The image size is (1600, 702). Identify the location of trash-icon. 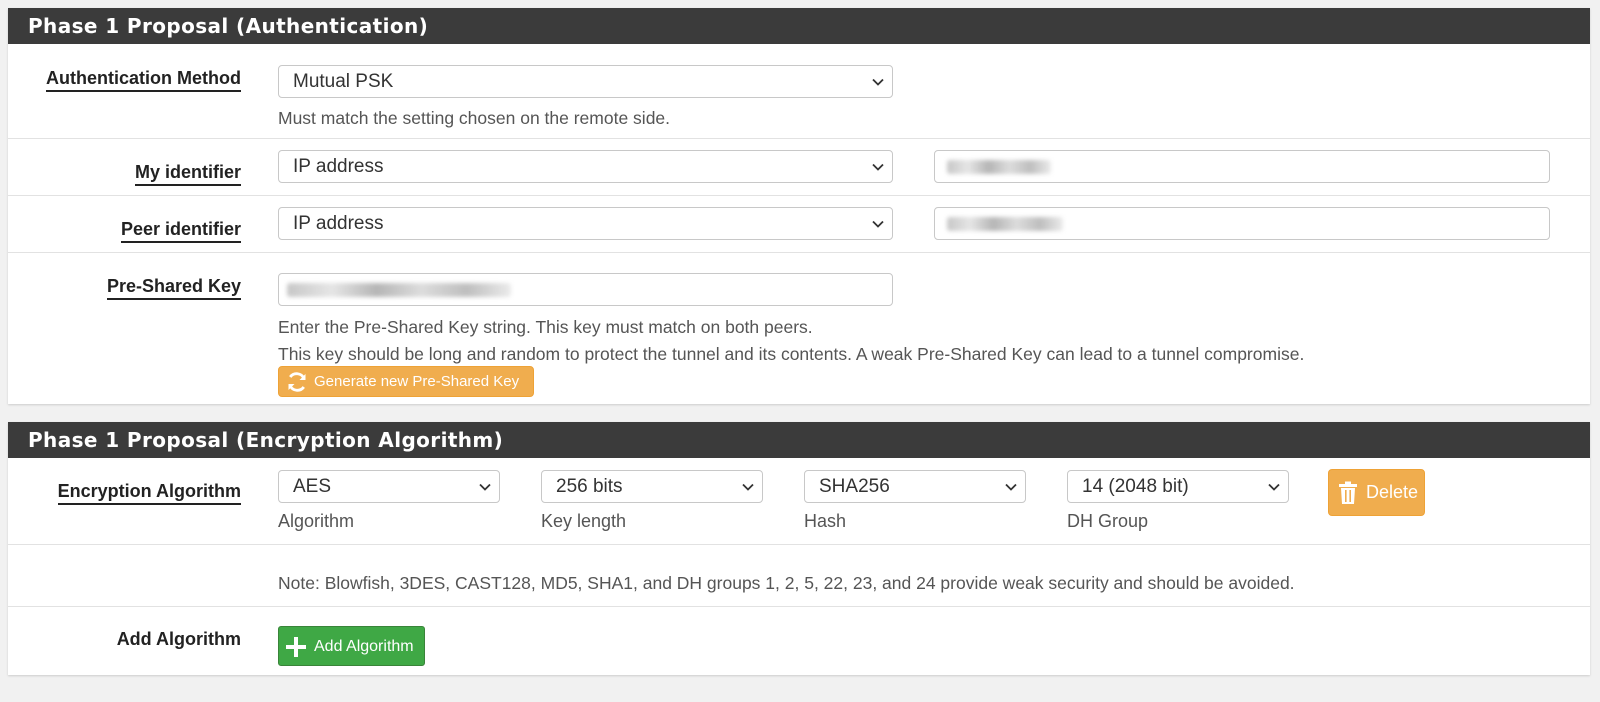
(1348, 492).